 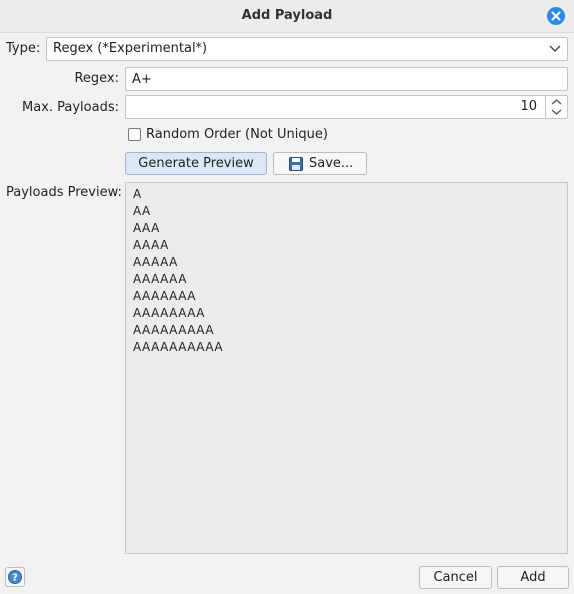 I want to click on spinner-arrows-icon, so click(x=556, y=107).